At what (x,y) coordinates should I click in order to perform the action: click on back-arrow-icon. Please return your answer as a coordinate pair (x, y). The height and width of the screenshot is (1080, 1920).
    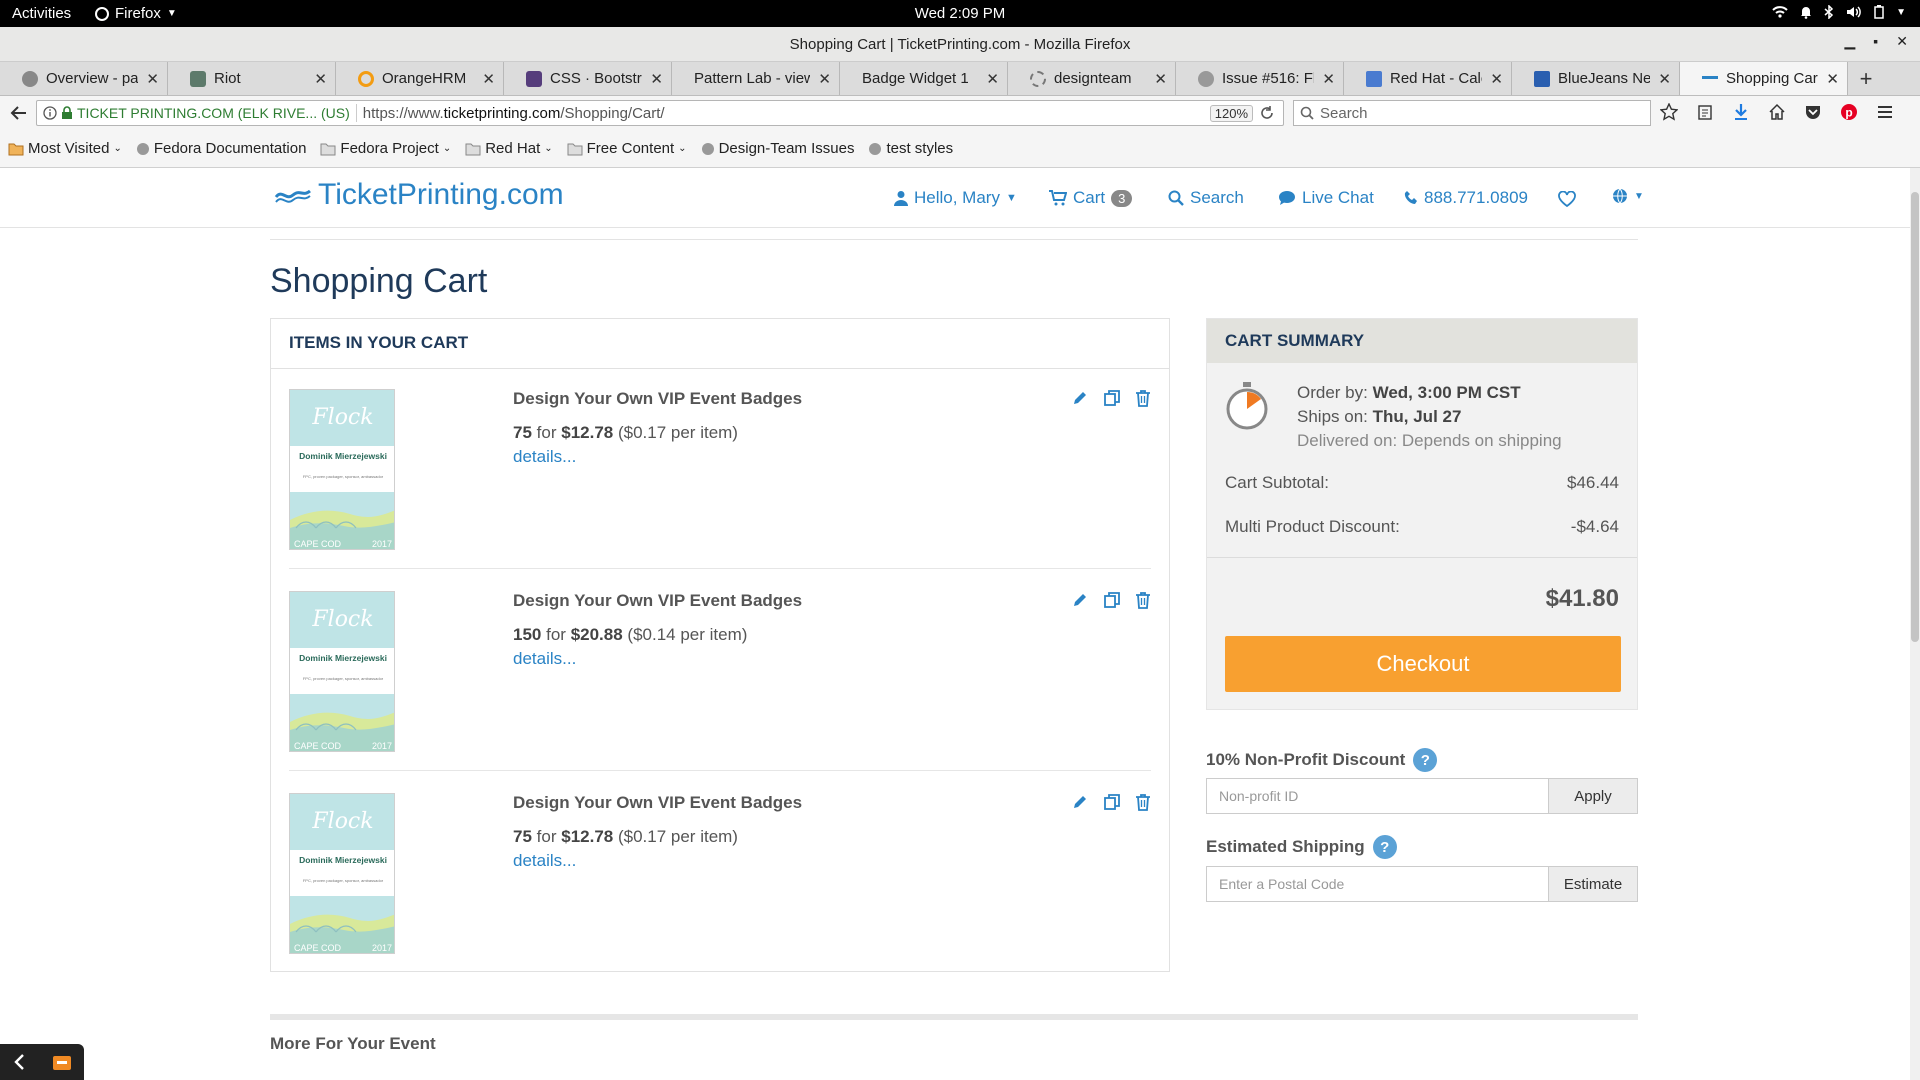
    Looking at the image, I should click on (19, 113).